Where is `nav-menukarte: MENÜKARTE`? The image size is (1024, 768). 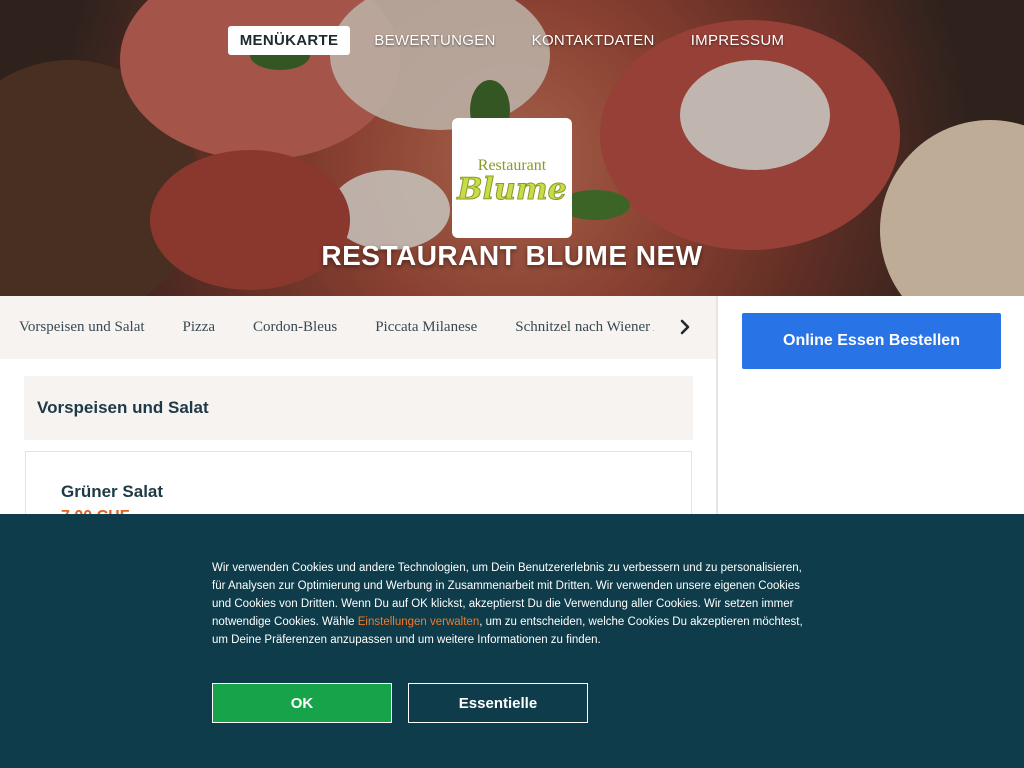 nav-menukarte: MENÜKARTE is located at coordinates (289, 40).